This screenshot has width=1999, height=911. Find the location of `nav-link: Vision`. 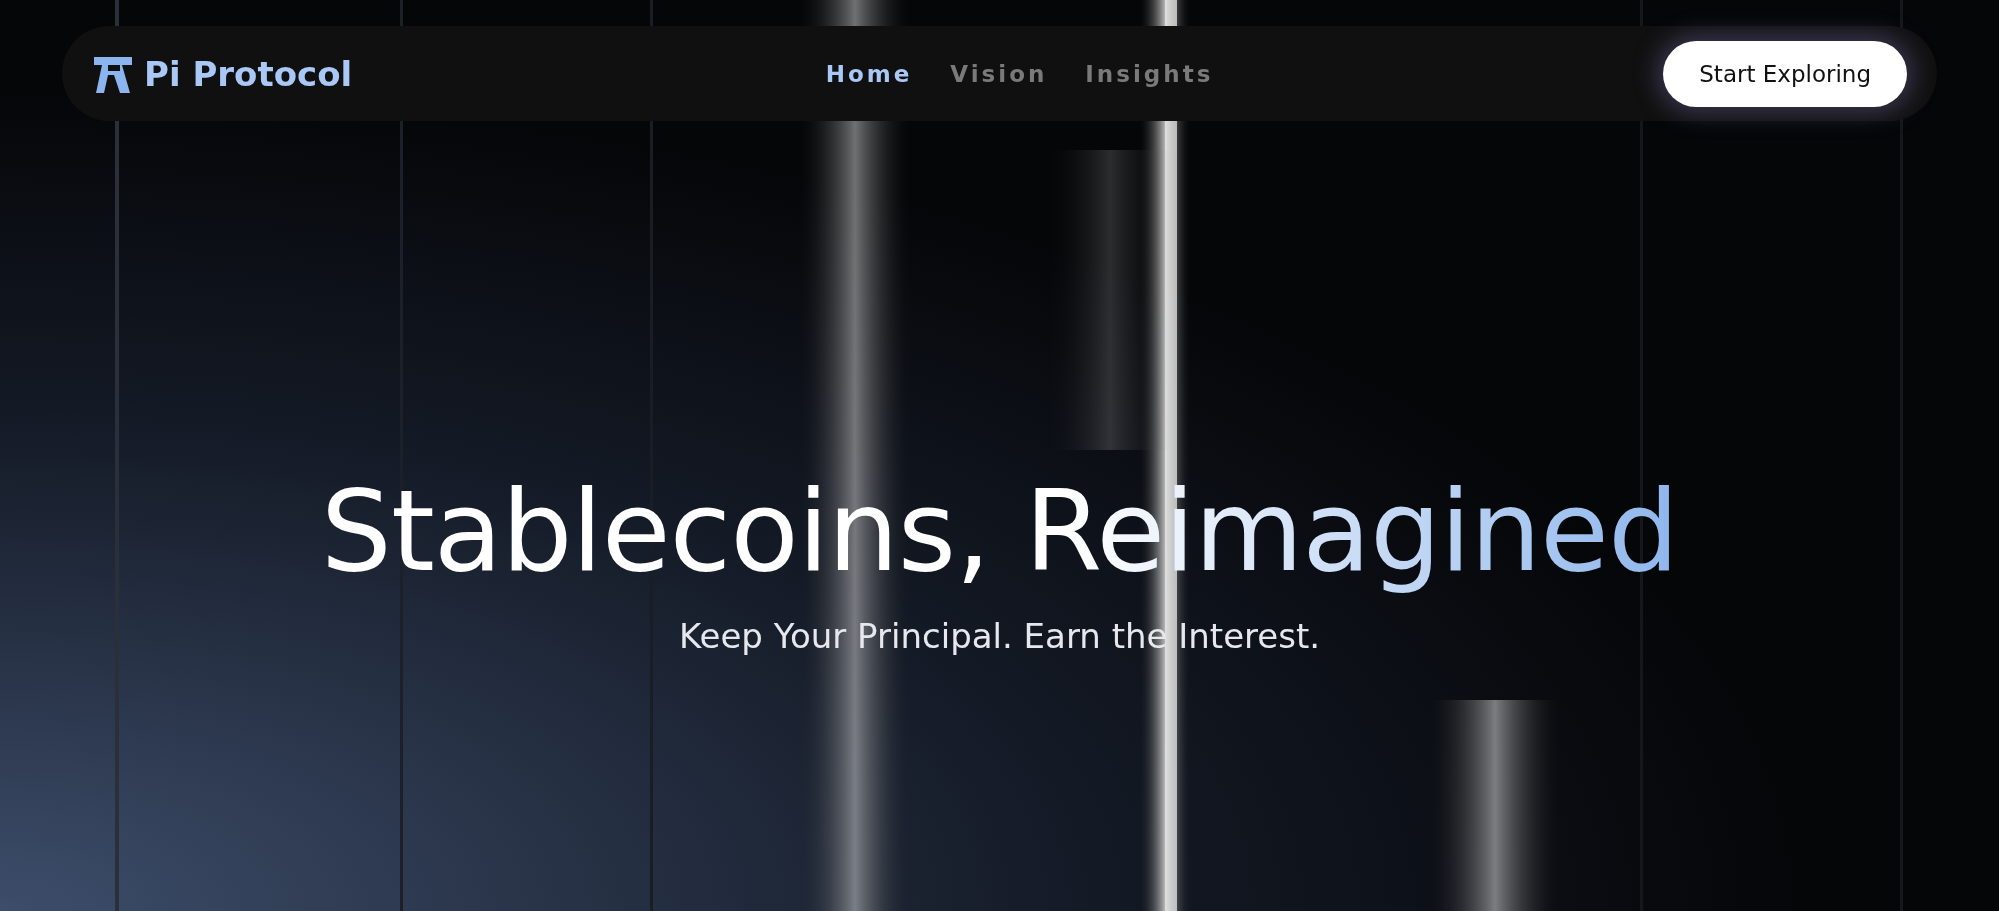

nav-link: Vision is located at coordinates (999, 73).